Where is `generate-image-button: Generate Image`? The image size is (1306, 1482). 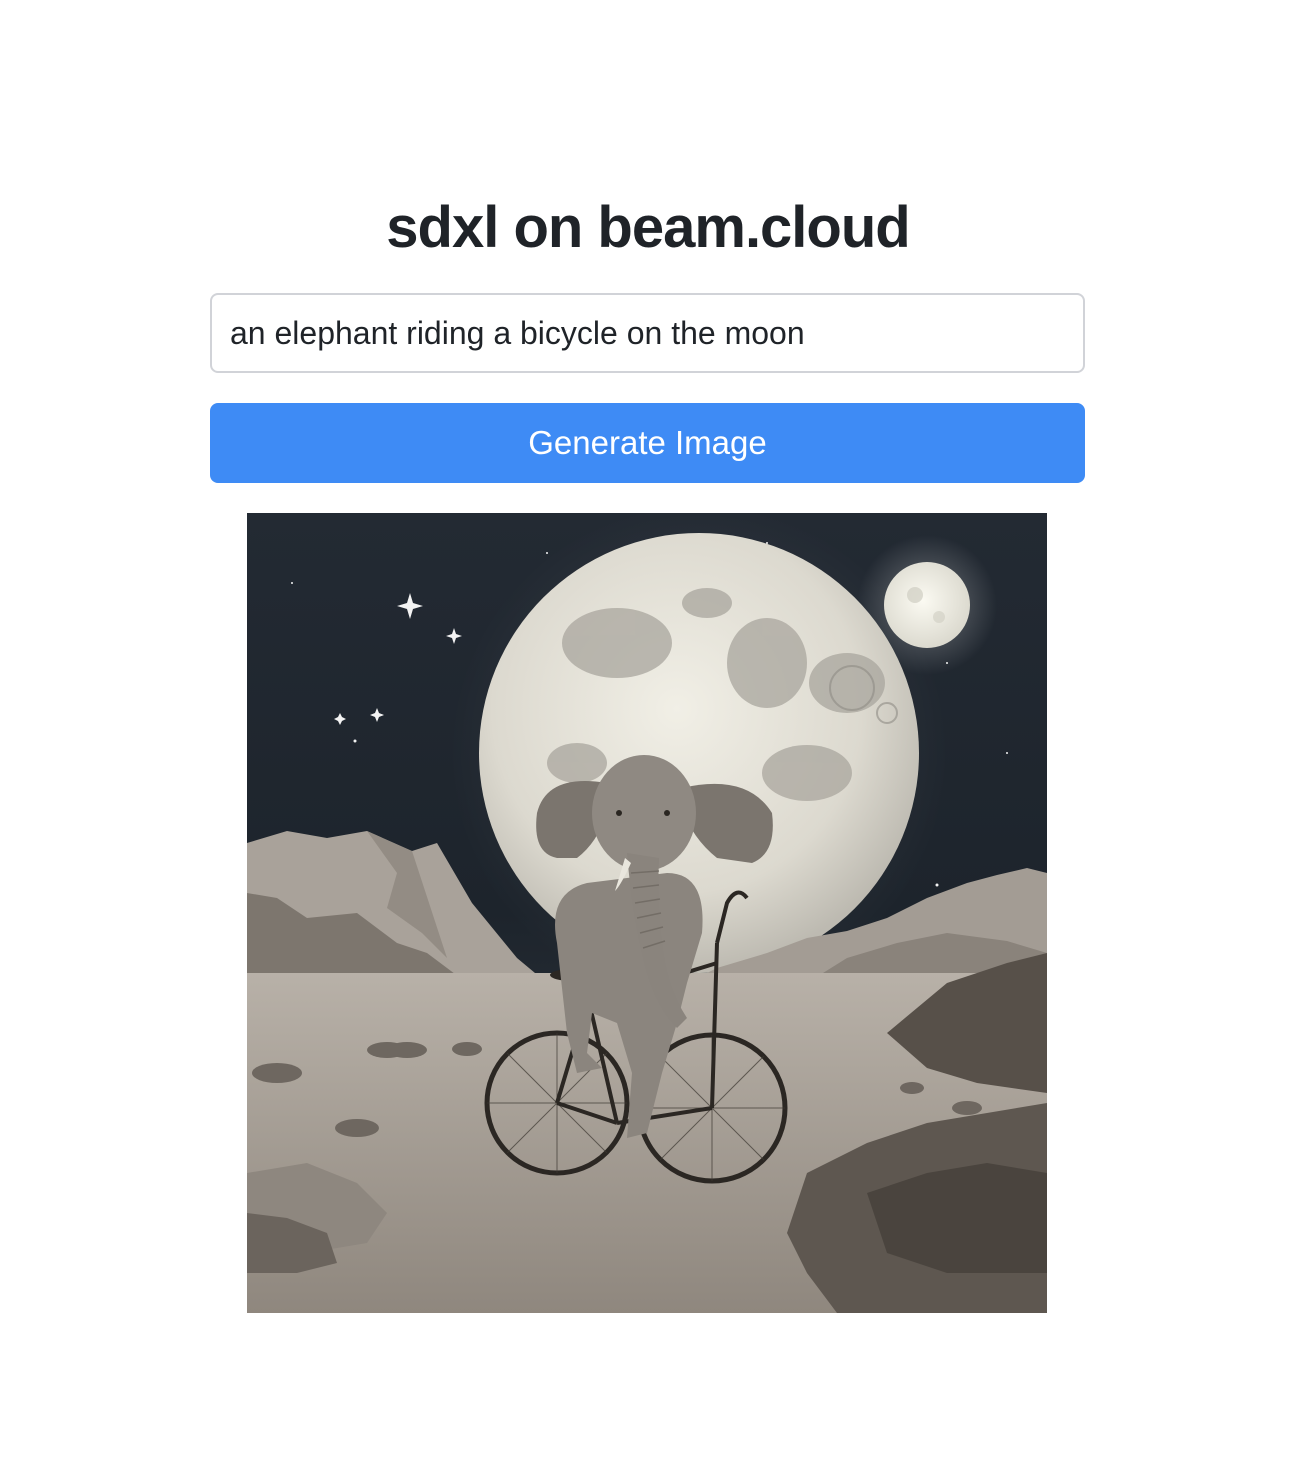
generate-image-button: Generate Image is located at coordinates (647, 443).